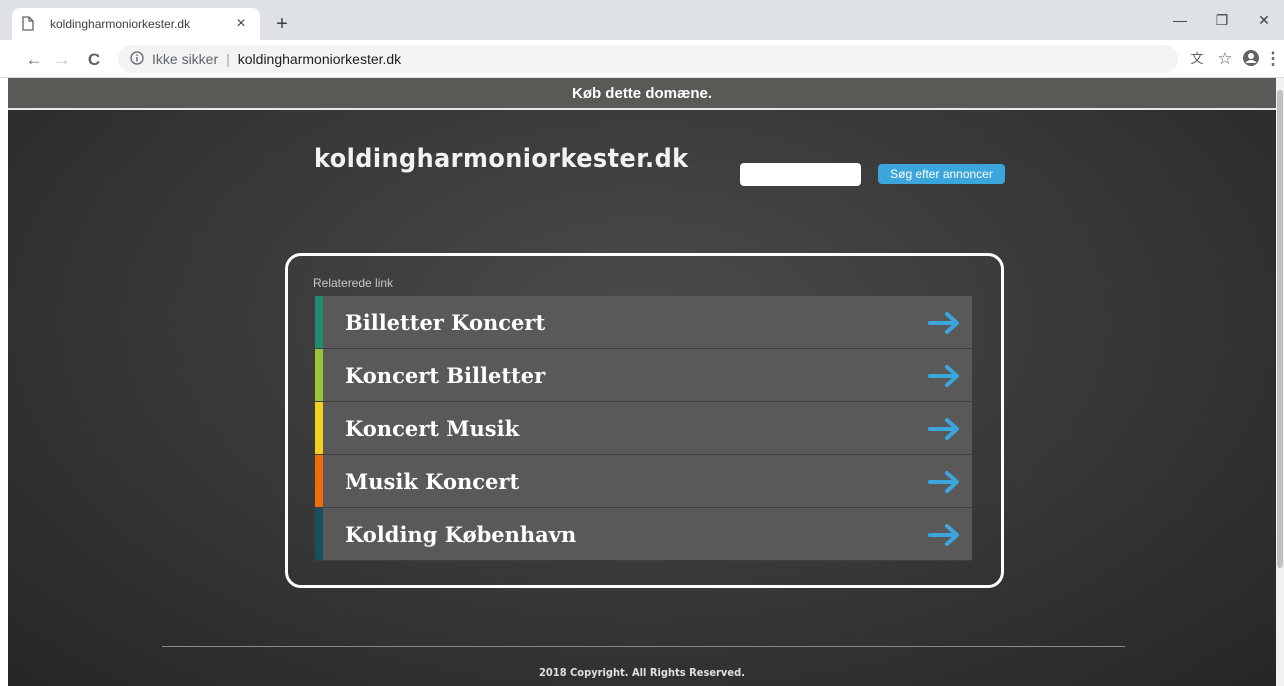  I want to click on related-link-musik-koncert: Musik Koncert, so click(643, 481).